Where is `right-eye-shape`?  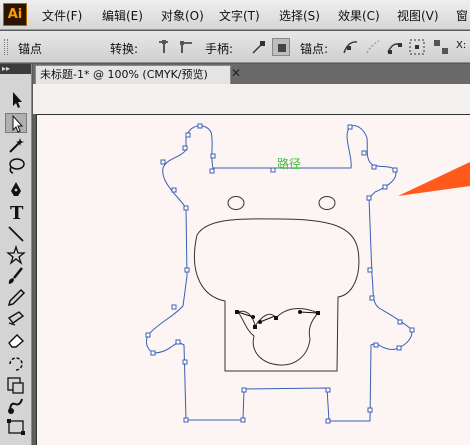 right-eye-shape is located at coordinates (327, 203).